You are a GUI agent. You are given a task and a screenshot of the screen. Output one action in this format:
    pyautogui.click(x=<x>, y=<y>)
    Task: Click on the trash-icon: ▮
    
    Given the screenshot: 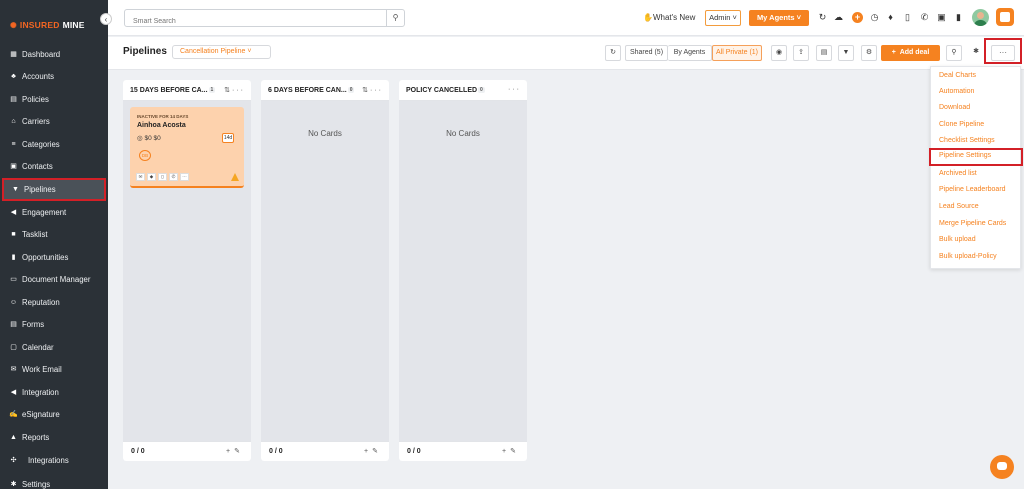 What is the action you would take?
    pyautogui.click(x=958, y=17)
    